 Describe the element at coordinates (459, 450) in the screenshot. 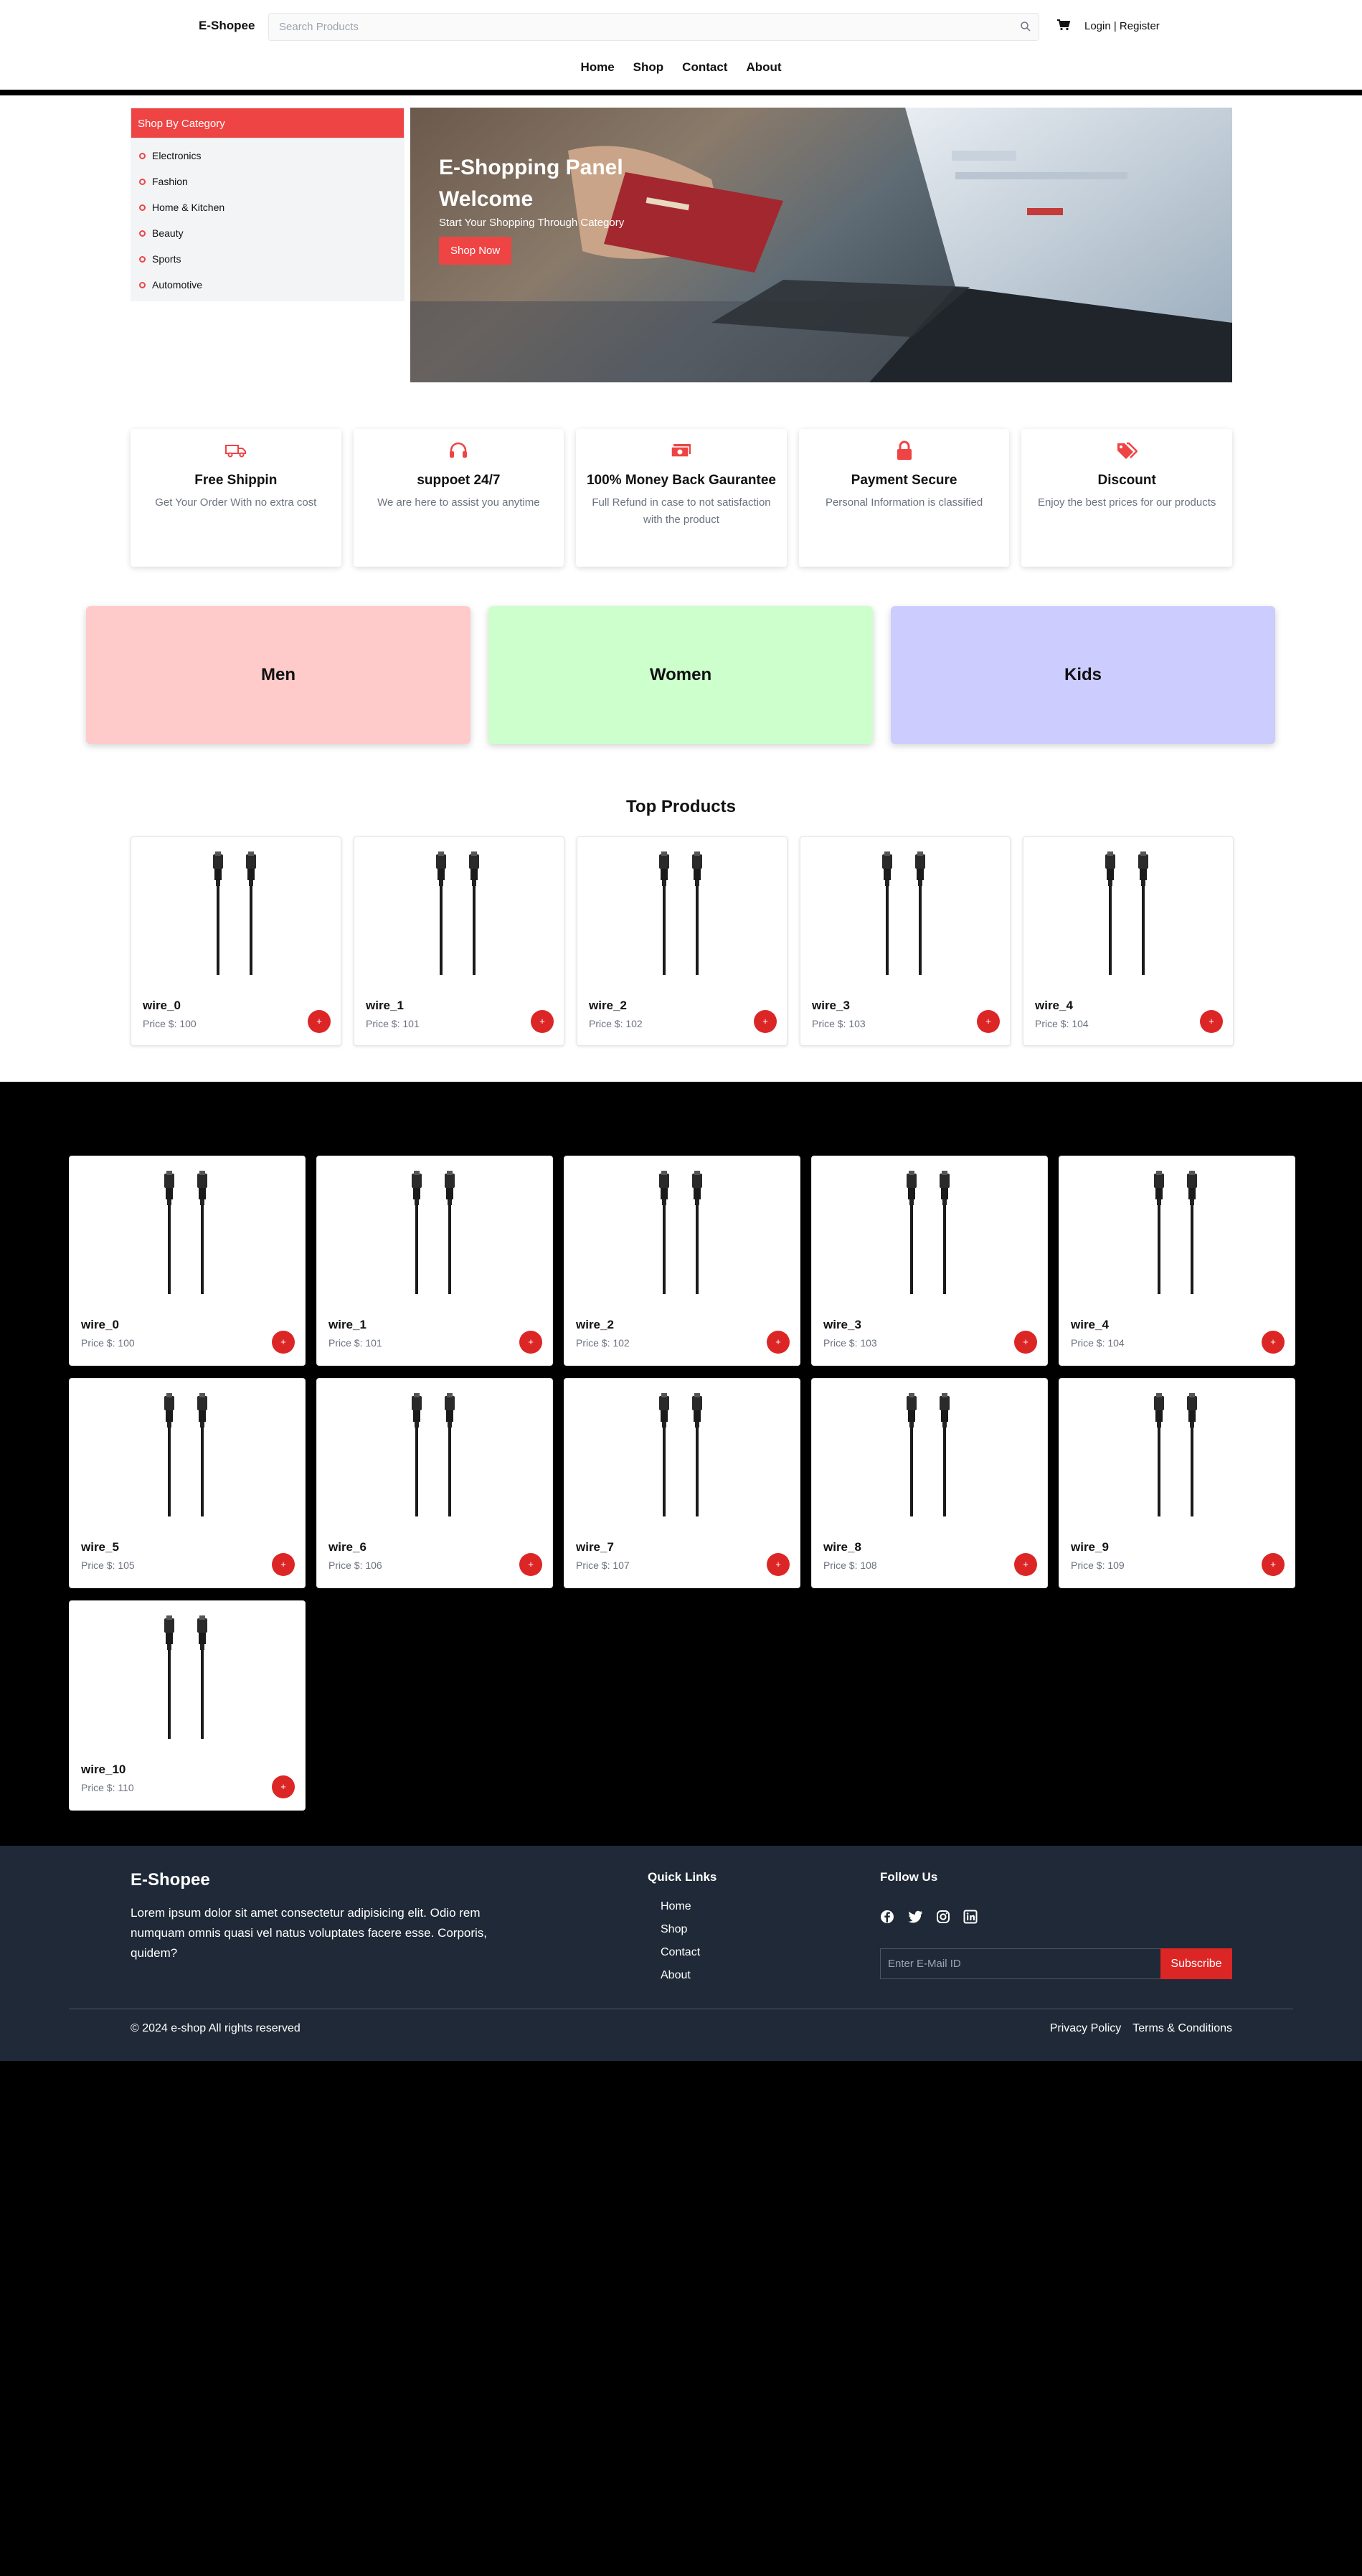

I see `headphones-icon` at that location.